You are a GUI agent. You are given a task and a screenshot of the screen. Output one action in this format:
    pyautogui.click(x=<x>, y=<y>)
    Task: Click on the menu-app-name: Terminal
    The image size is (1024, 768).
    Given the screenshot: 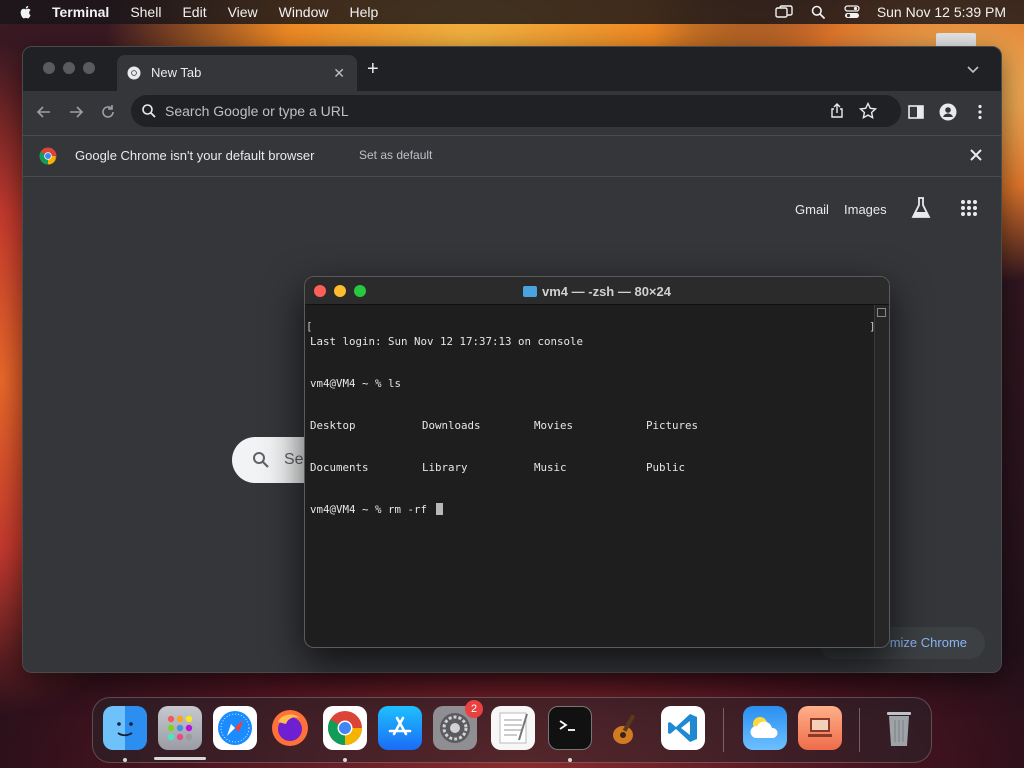 What is the action you would take?
    pyautogui.click(x=80, y=12)
    